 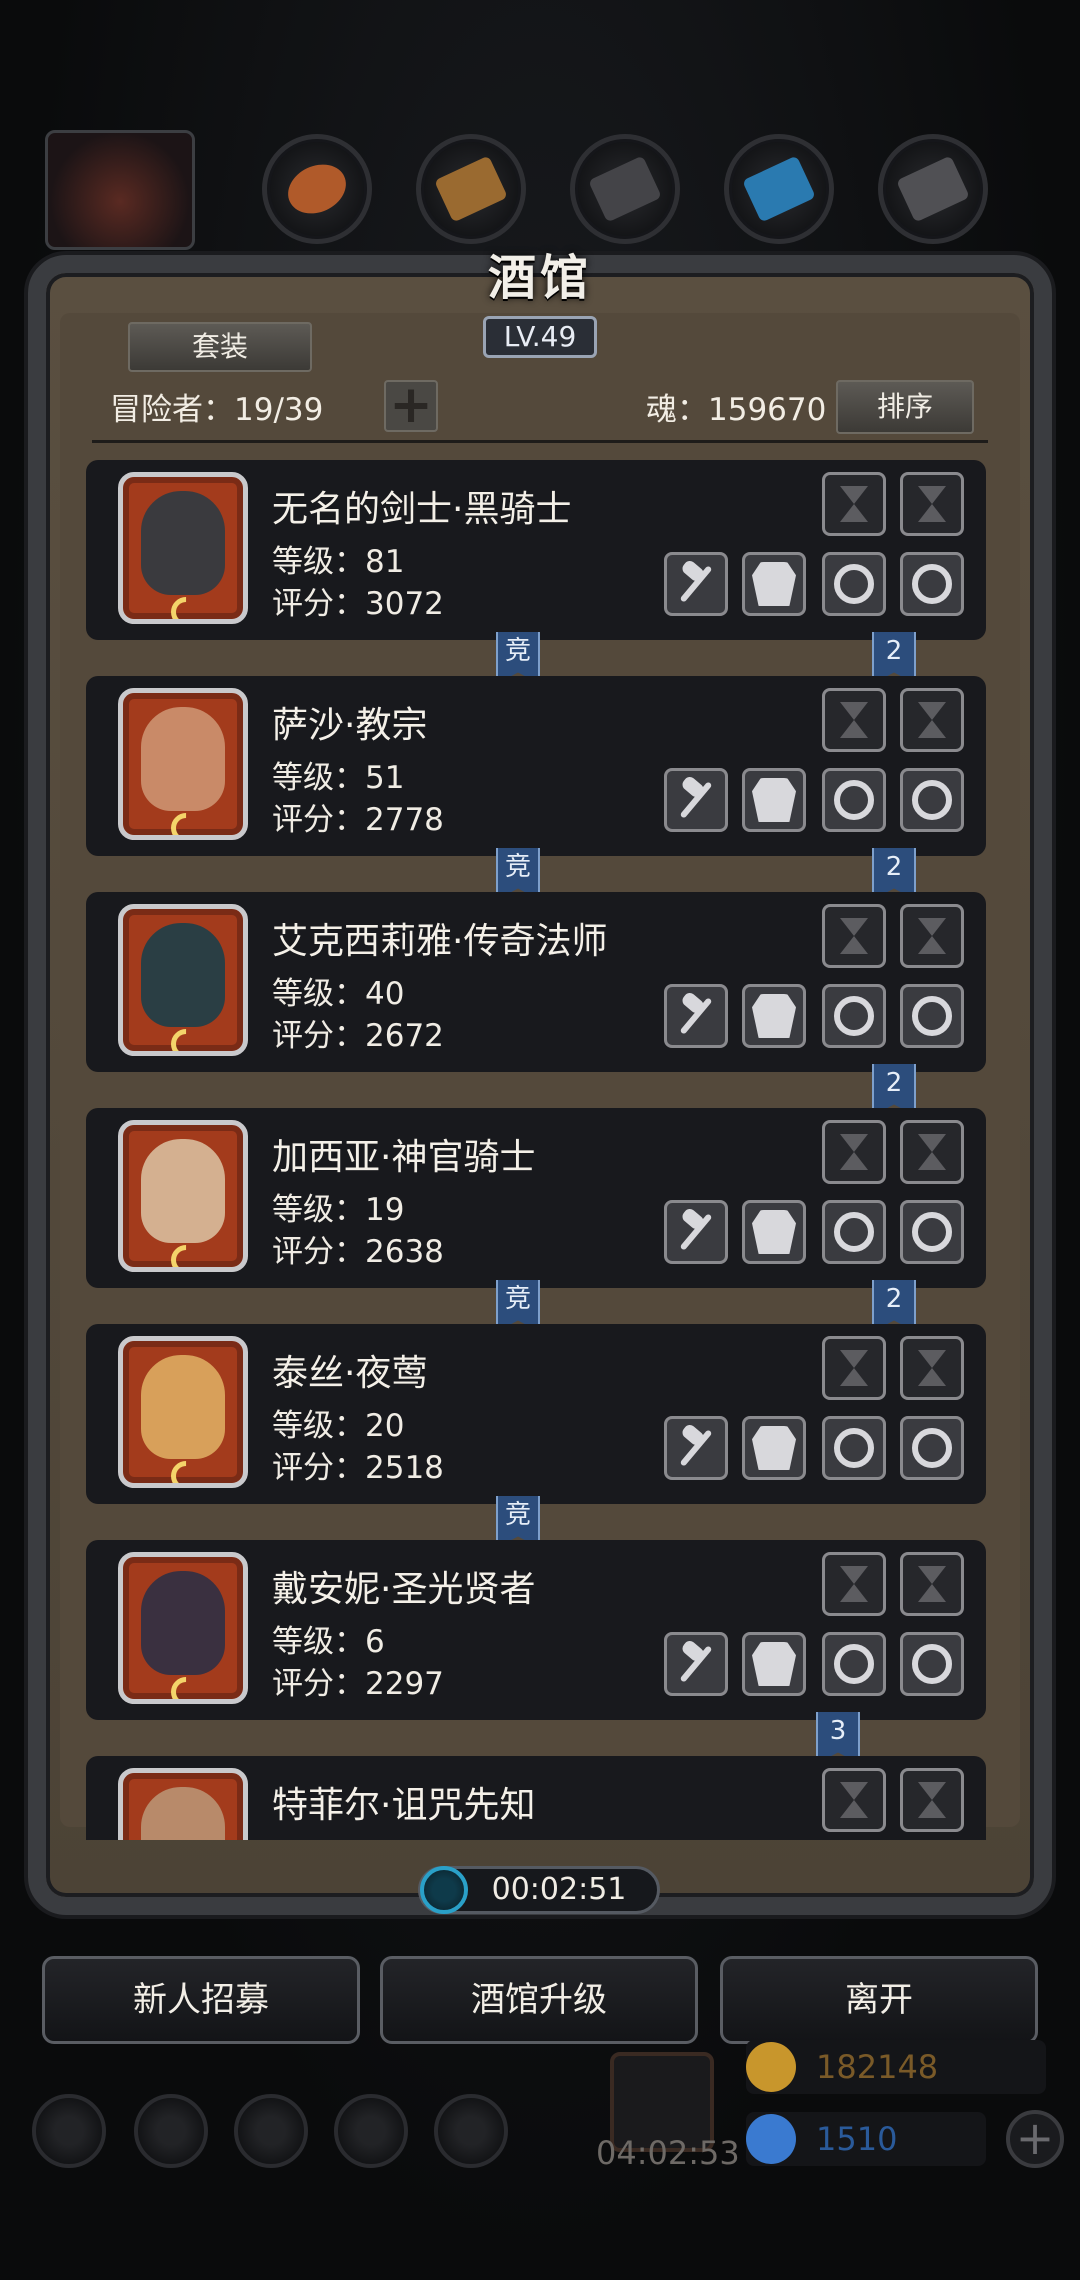 I want to click on iron-tab, so click(x=625, y=189).